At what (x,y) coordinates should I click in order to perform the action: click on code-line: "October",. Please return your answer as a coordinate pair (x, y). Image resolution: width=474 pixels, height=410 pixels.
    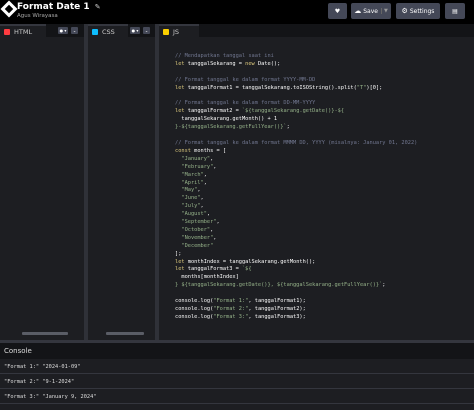
    Looking at the image, I should click on (296, 231).